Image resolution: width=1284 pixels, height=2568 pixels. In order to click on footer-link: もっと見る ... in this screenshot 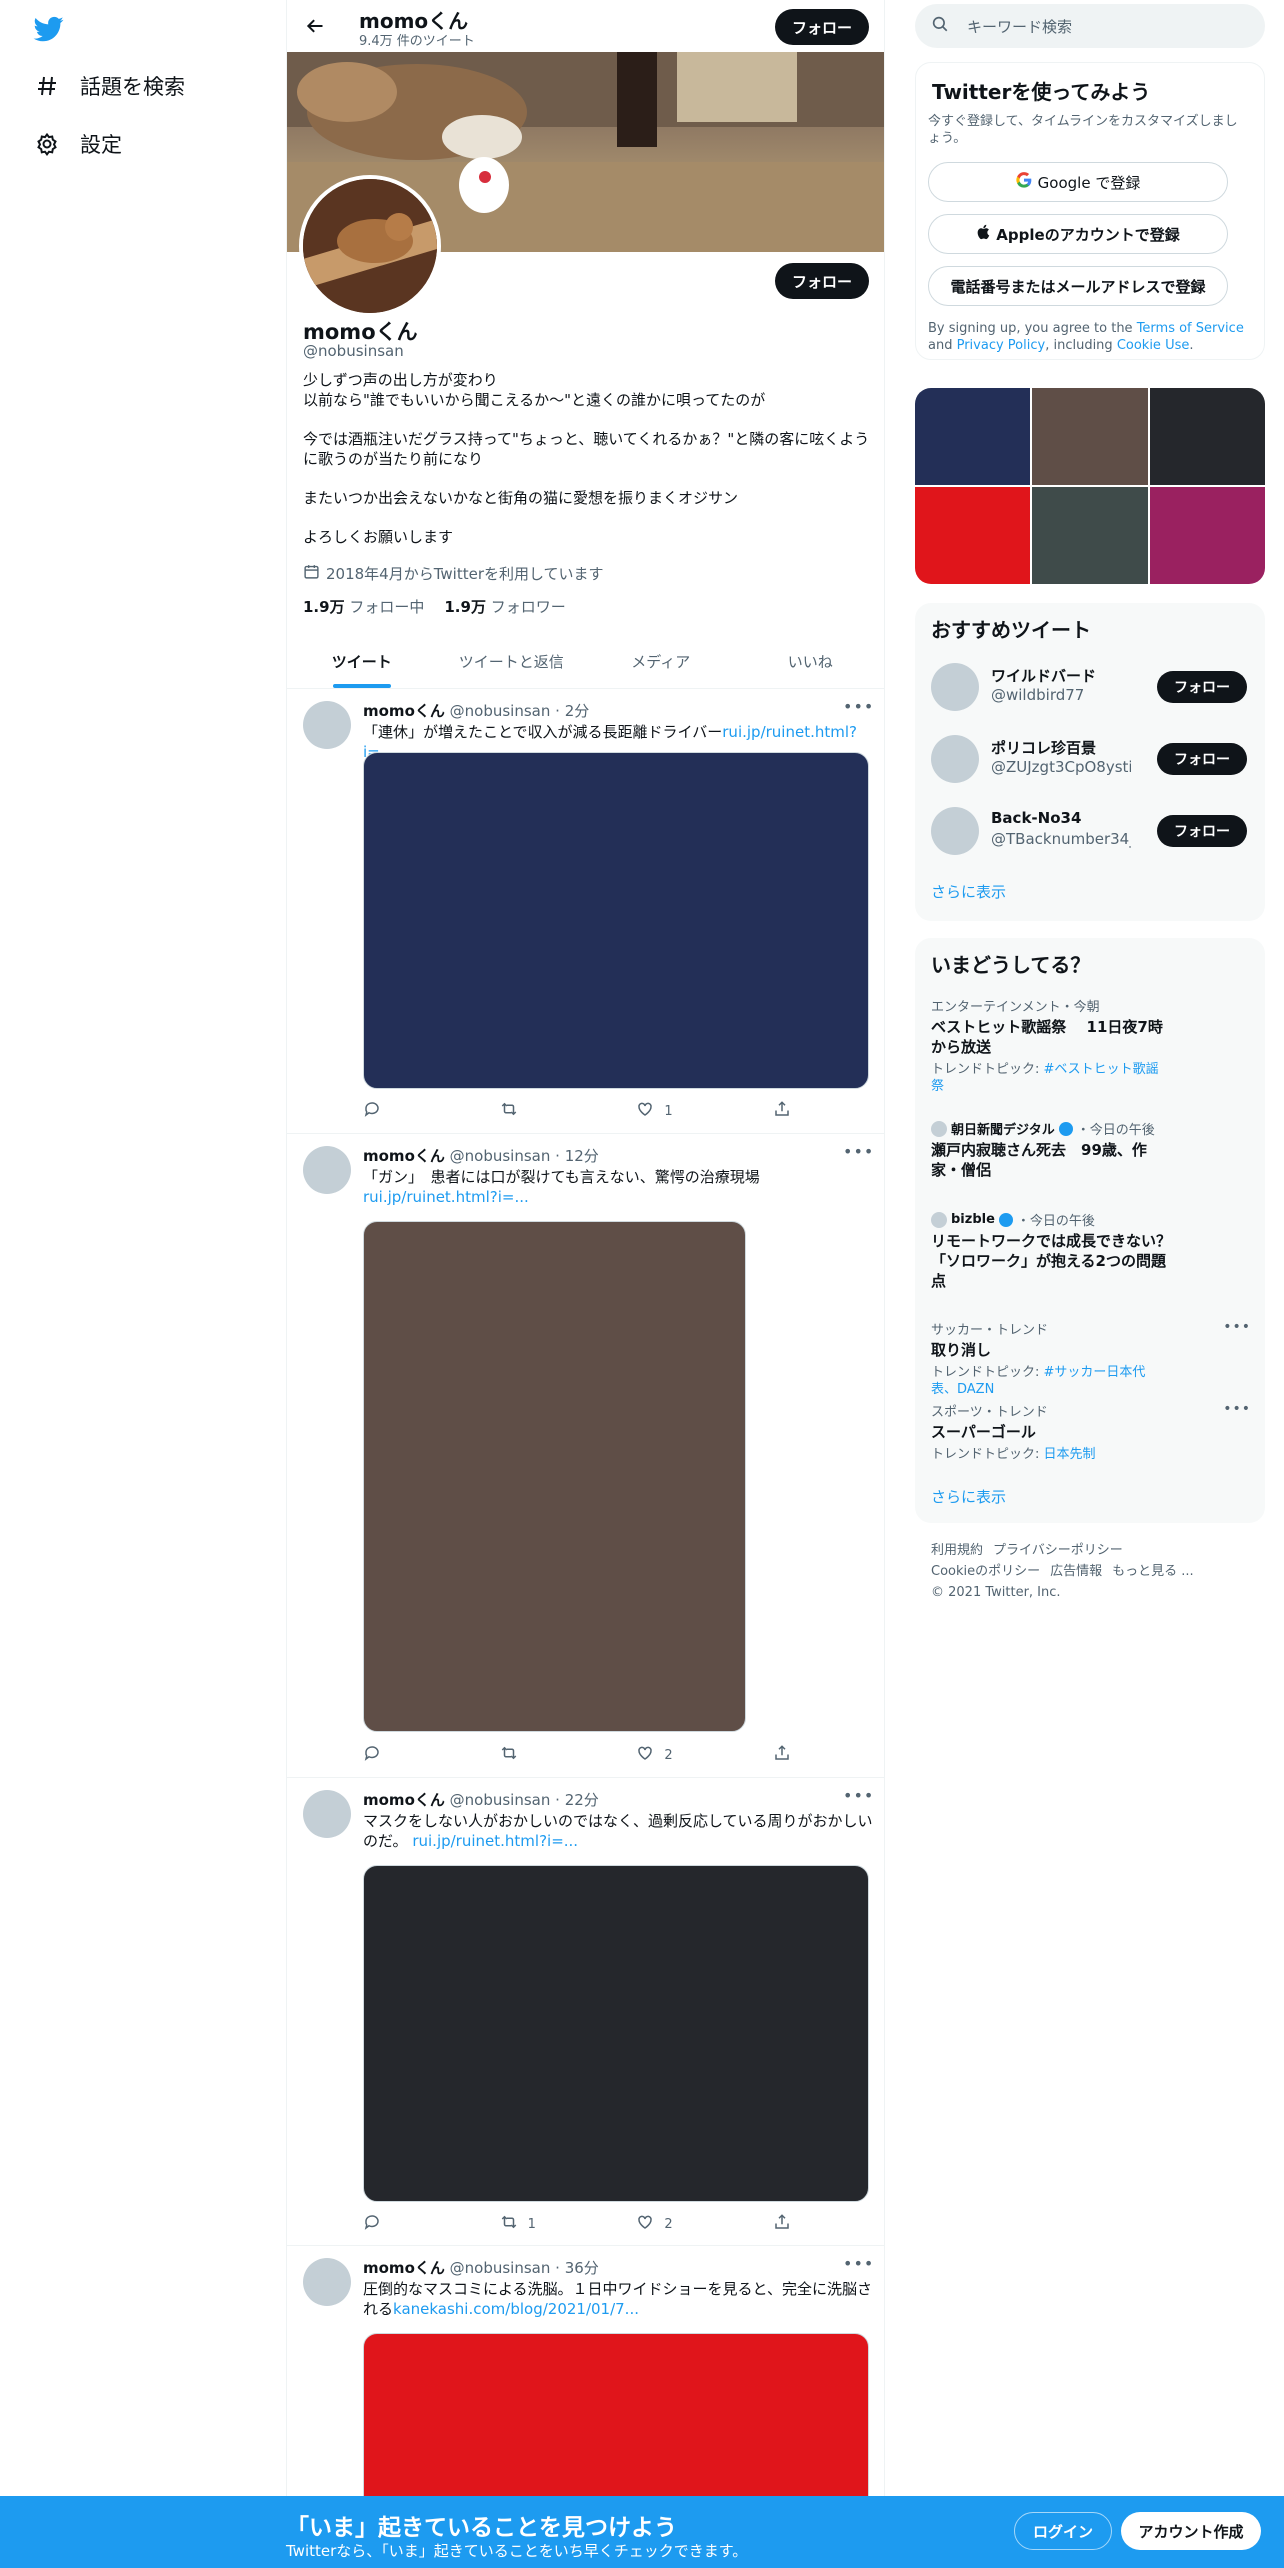, I will do `click(1153, 1571)`.